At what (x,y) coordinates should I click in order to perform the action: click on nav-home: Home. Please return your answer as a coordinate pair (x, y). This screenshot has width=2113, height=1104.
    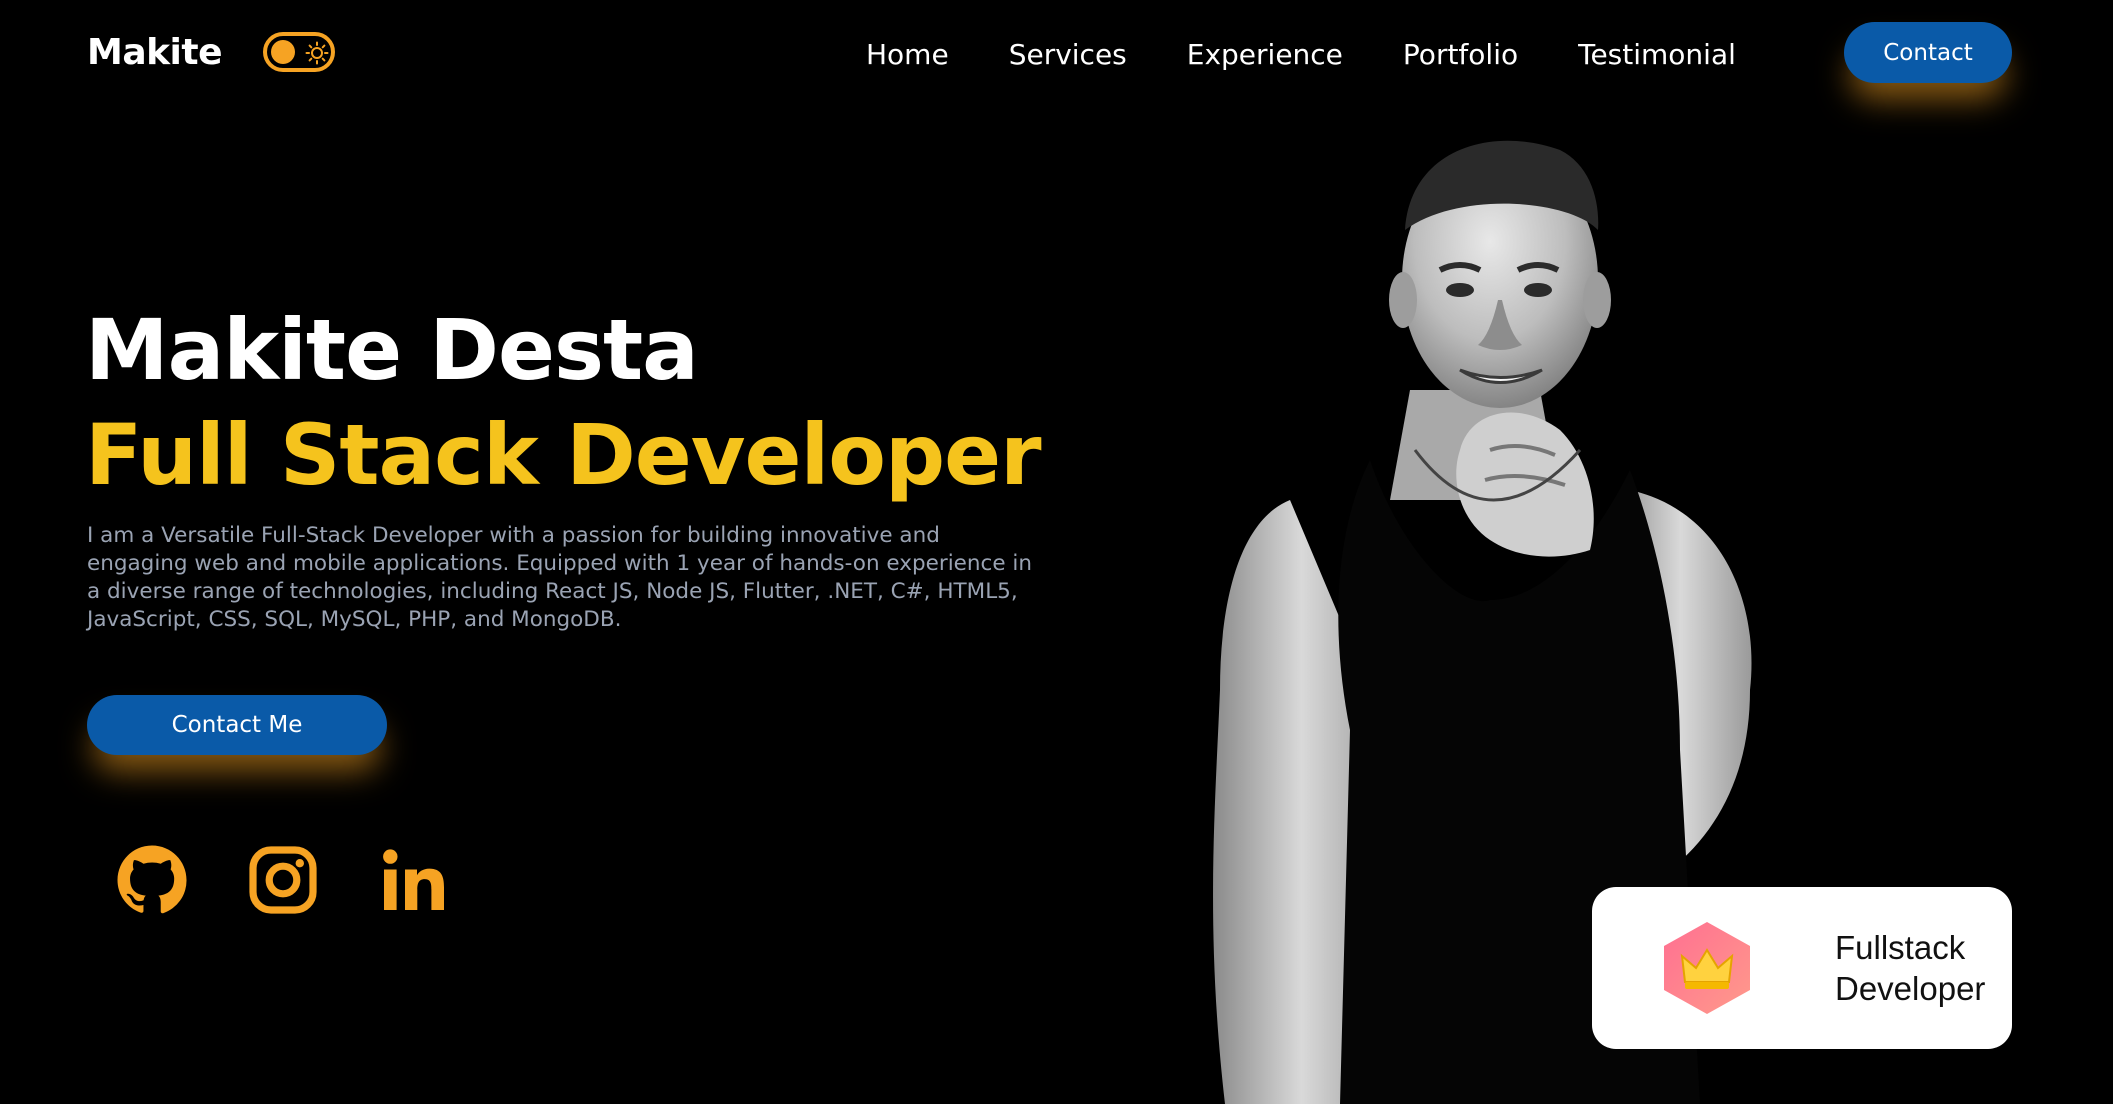
    Looking at the image, I should click on (907, 54).